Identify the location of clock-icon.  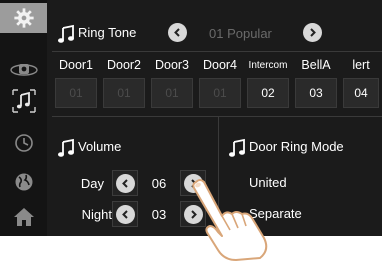
(23, 143).